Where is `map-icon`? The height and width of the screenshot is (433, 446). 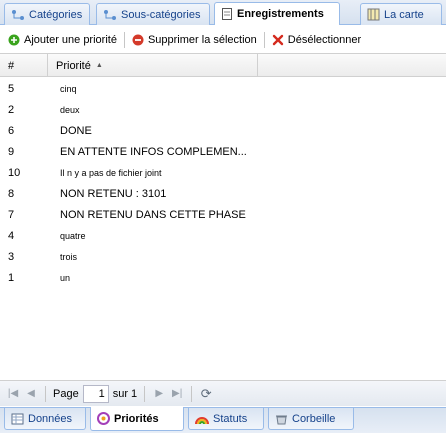 map-icon is located at coordinates (373, 14).